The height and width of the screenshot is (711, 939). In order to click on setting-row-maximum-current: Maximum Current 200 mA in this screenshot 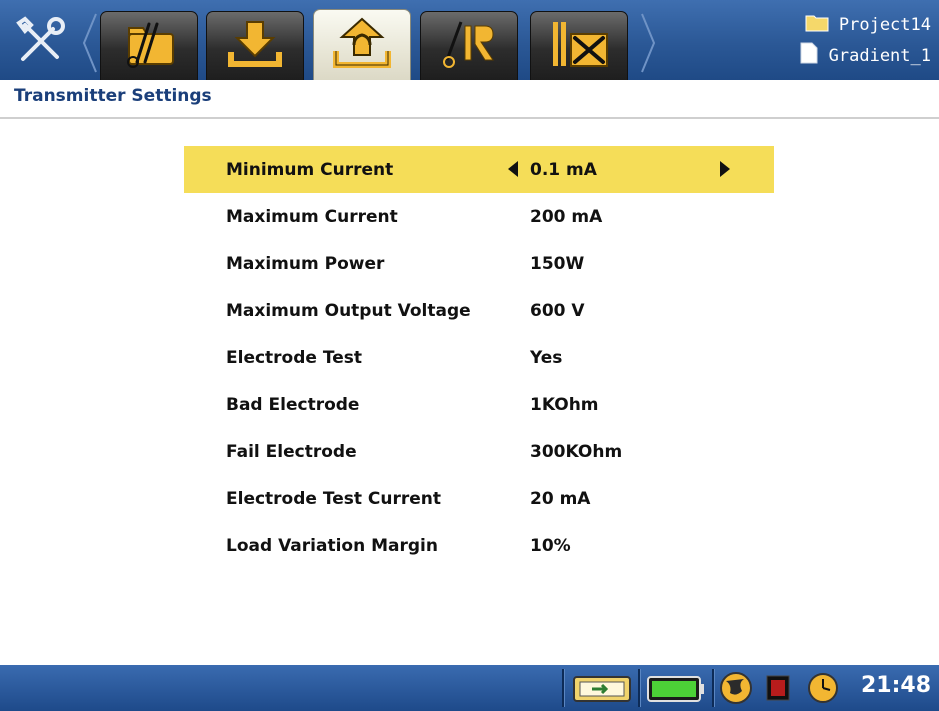, I will do `click(479, 216)`.